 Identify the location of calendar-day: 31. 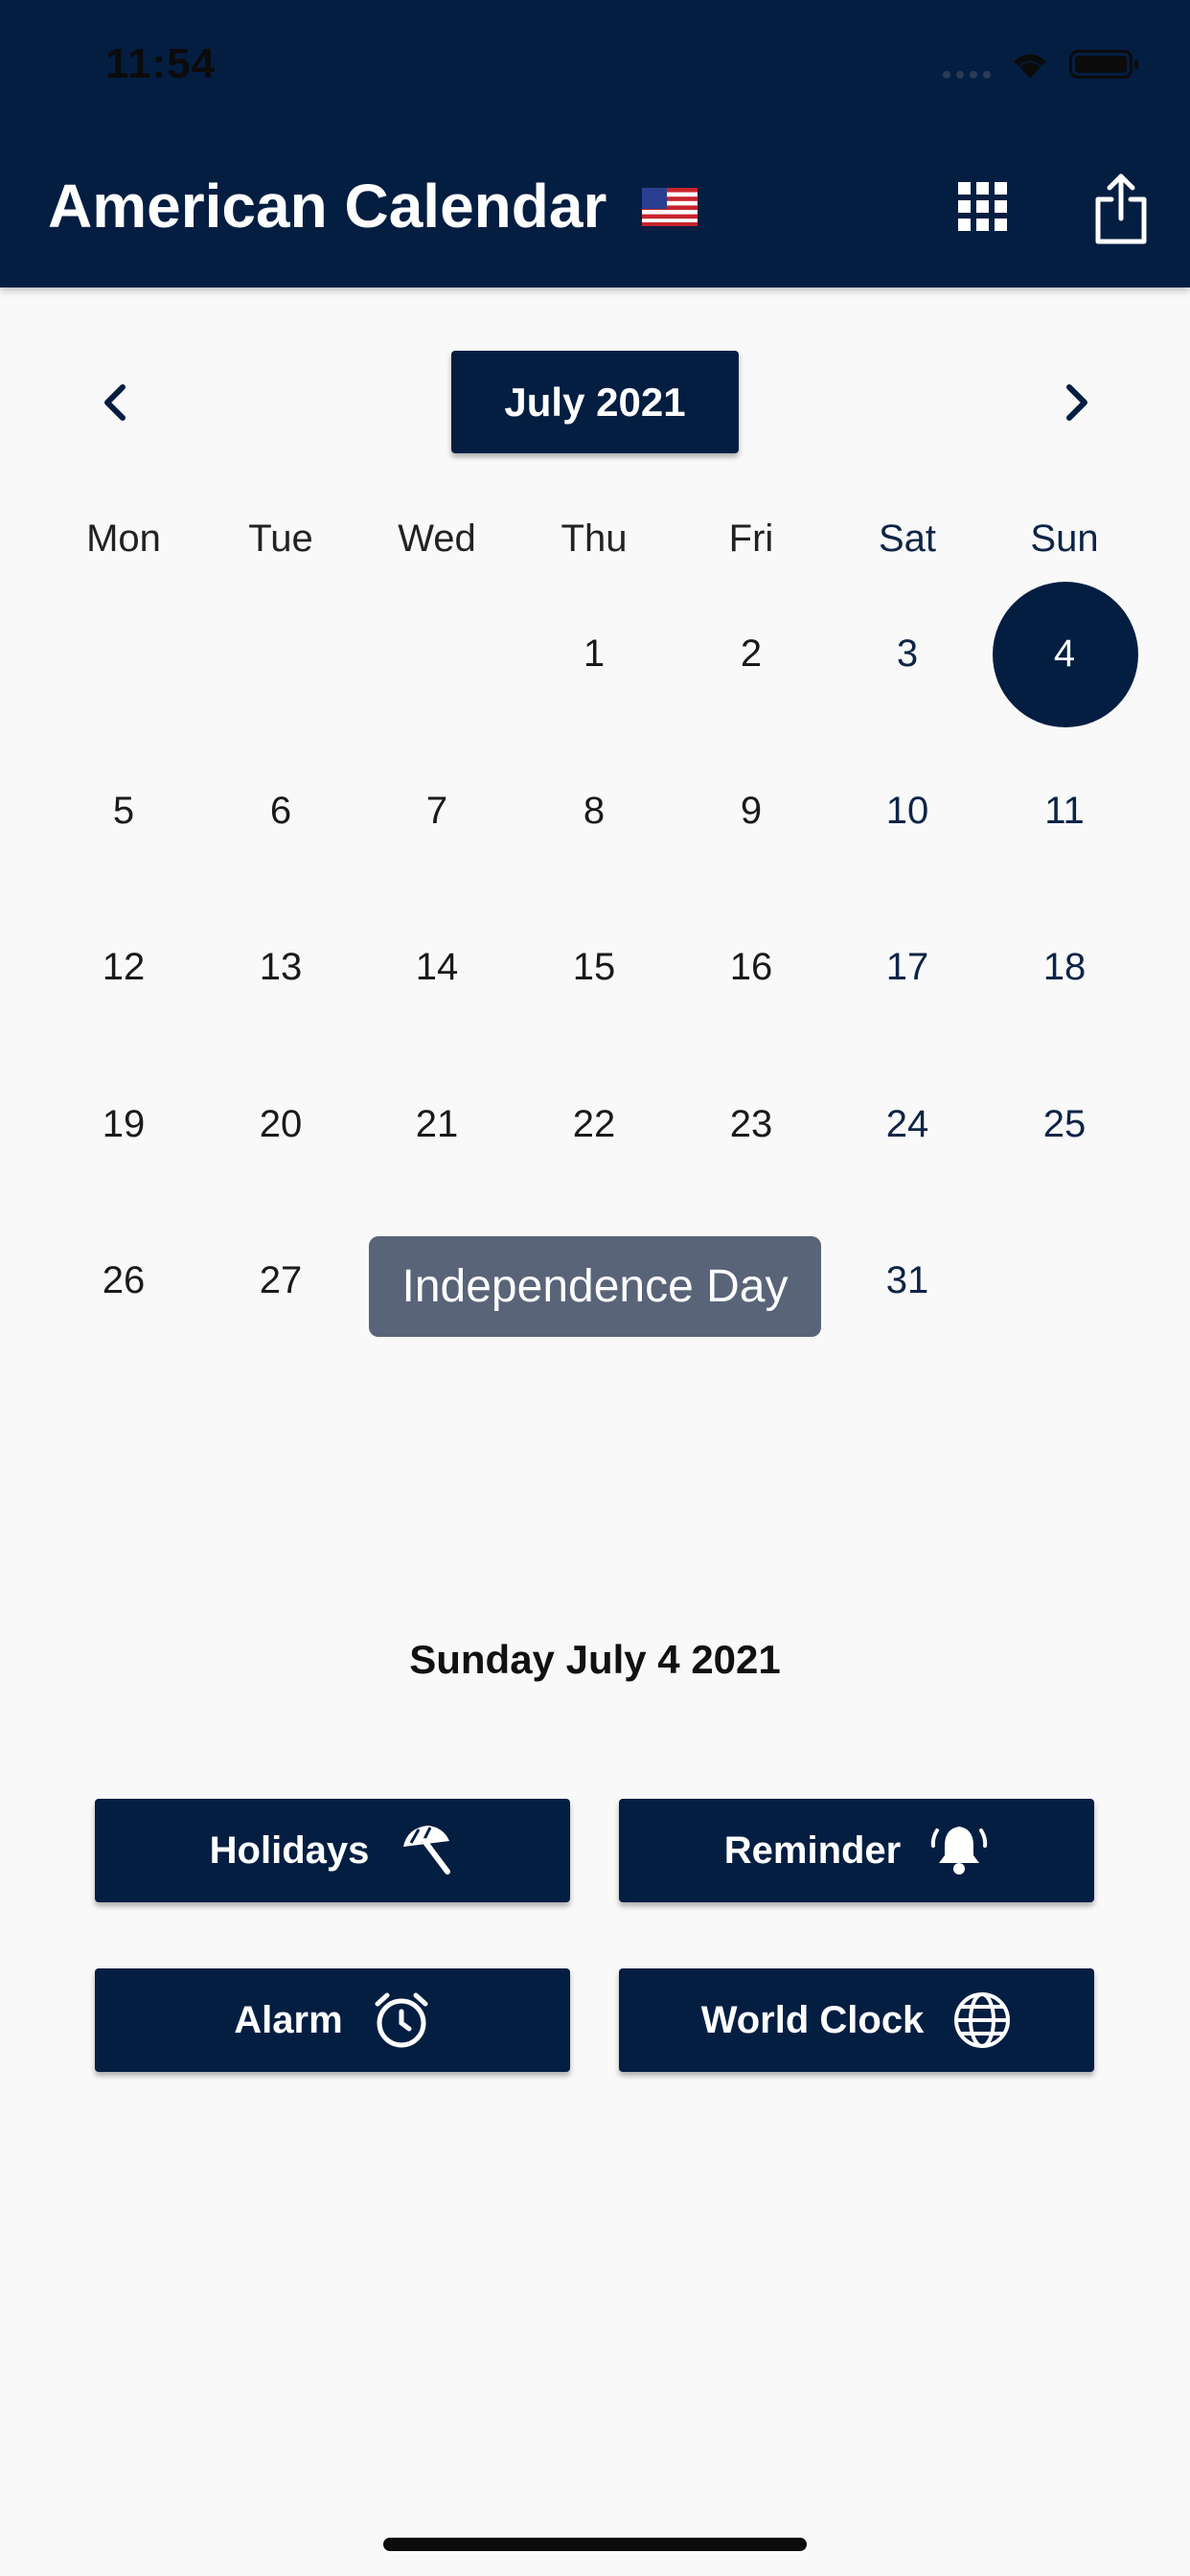
(907, 1280).